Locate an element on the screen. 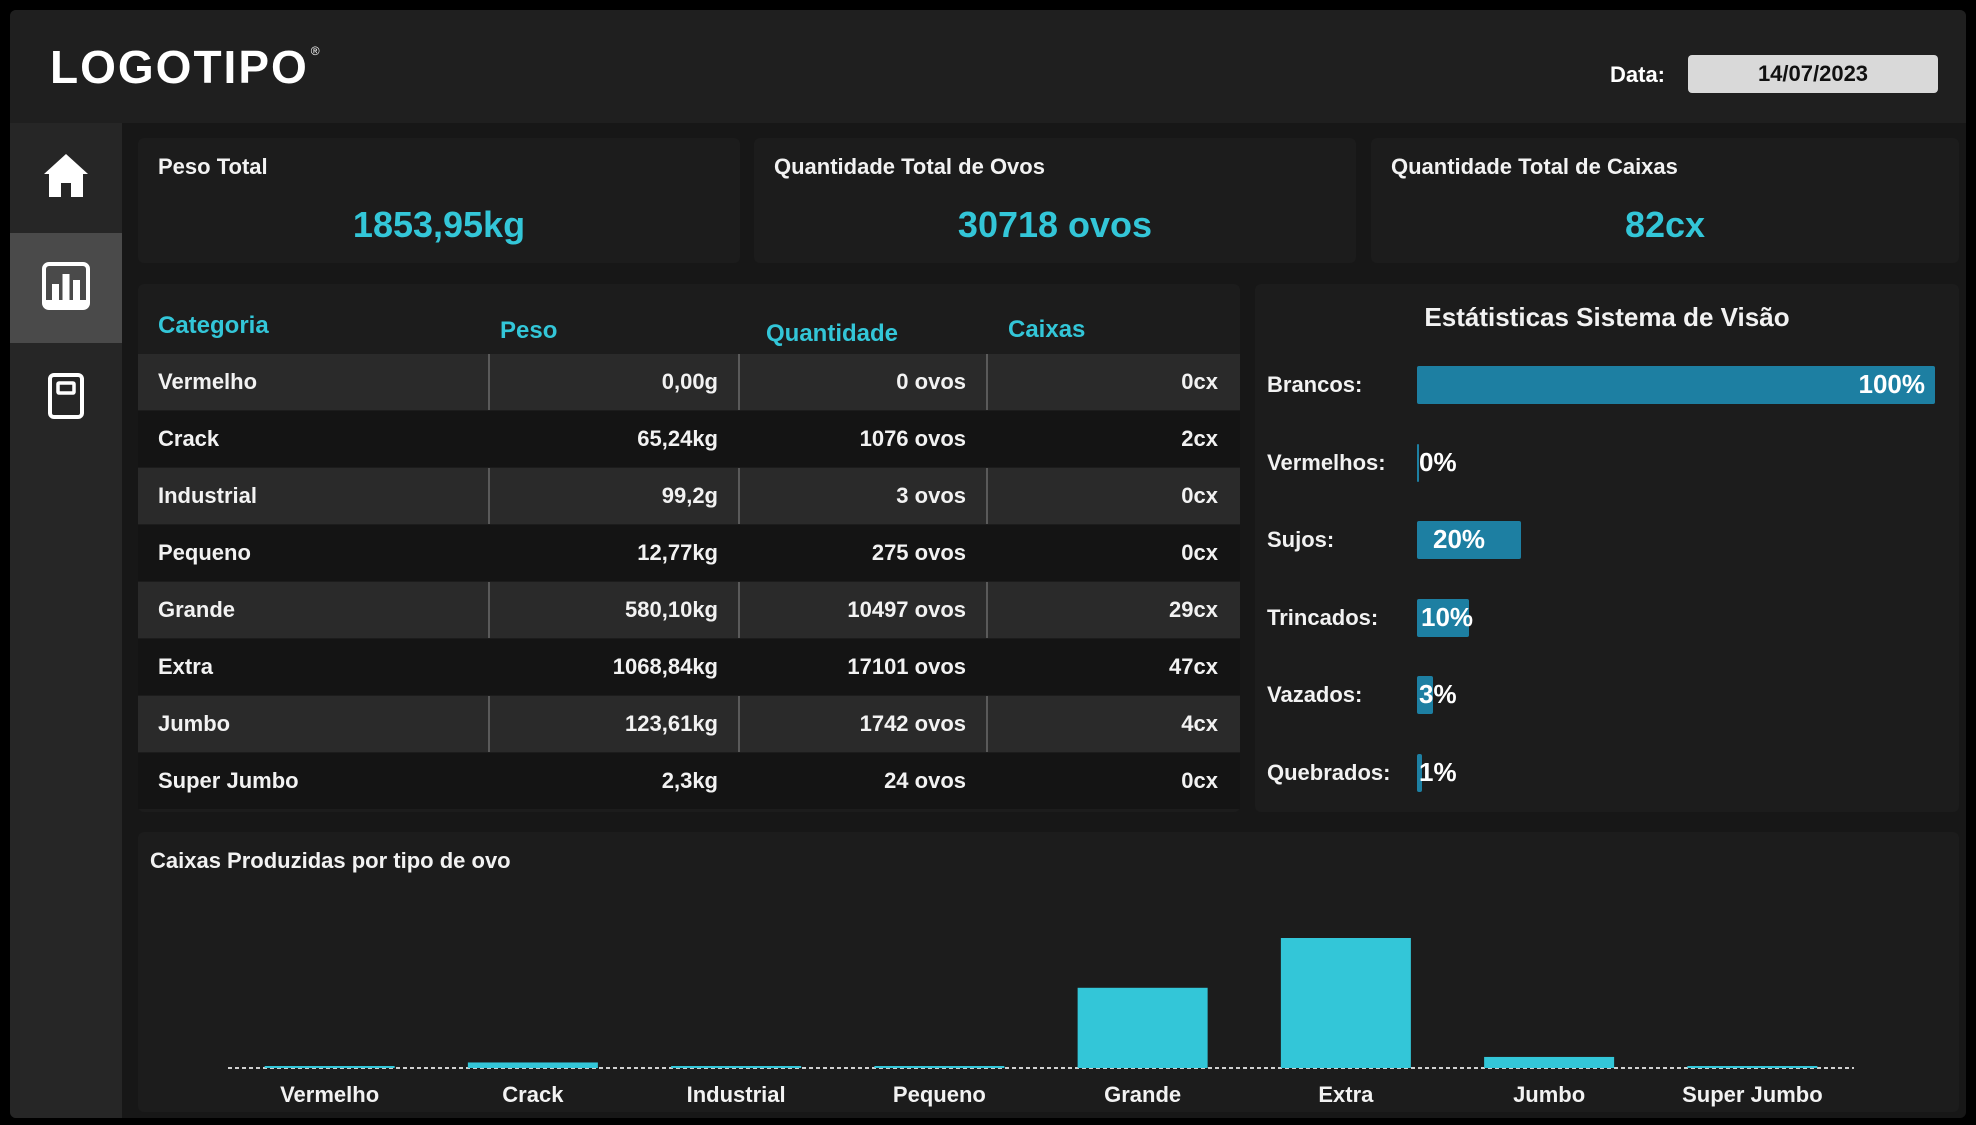 The height and width of the screenshot is (1125, 1976). vision-stat-track: 0% is located at coordinates (1676, 463).